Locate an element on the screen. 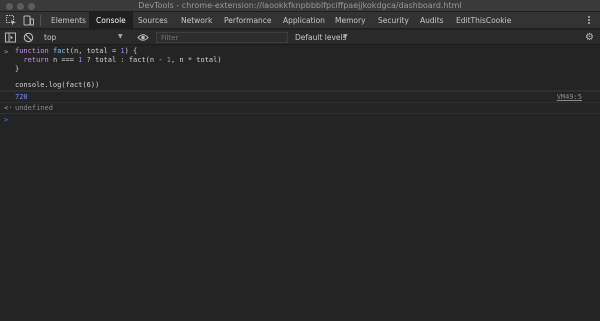 The height and width of the screenshot is (321, 600). tab-elements: Elements is located at coordinates (68, 20).